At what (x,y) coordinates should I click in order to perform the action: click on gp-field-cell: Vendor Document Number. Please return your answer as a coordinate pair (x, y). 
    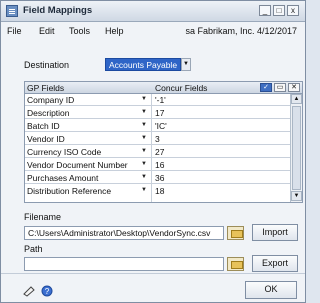
    Looking at the image, I should click on (77, 165).